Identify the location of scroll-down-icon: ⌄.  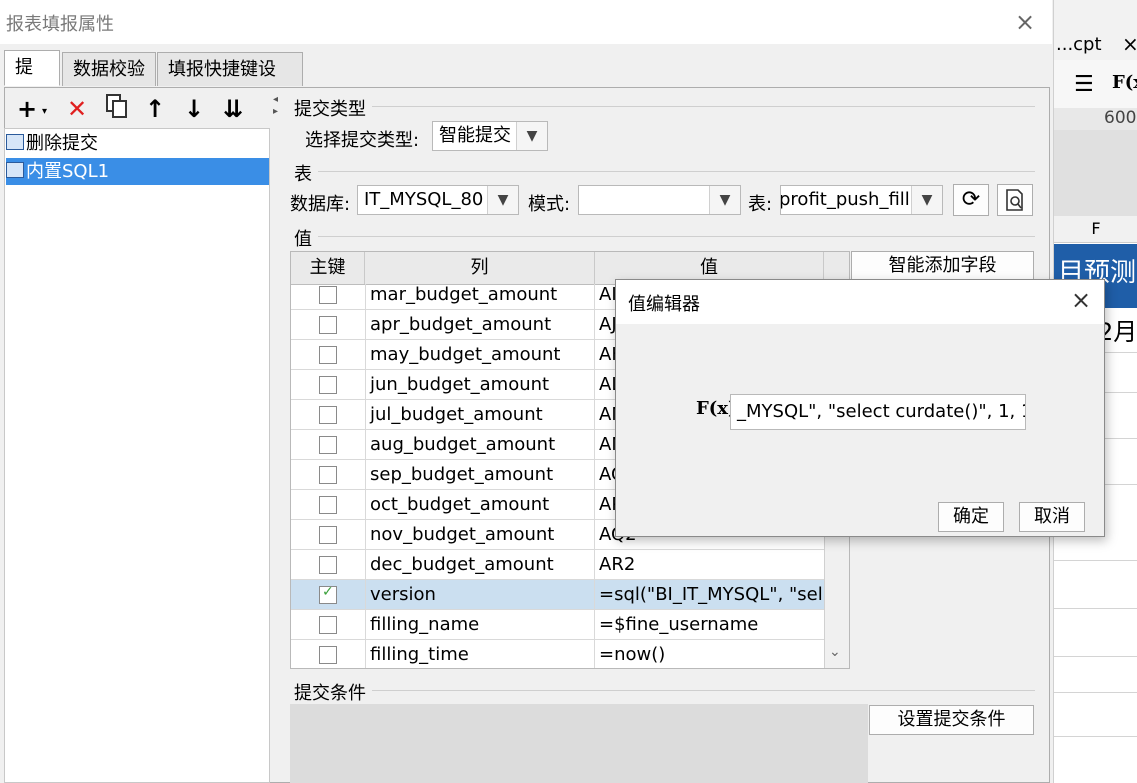
(835, 652).